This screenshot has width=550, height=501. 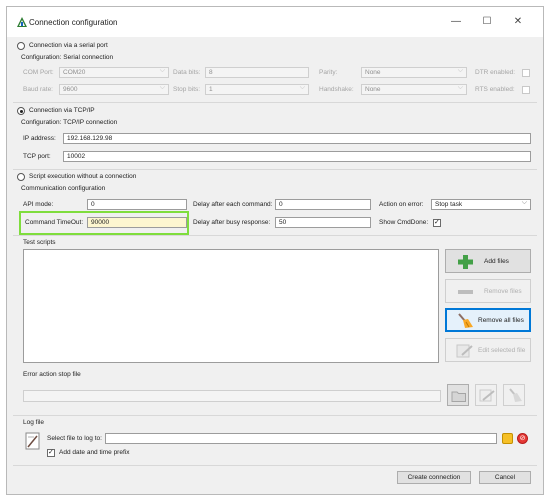 I want to click on handshake-select: None, so click(x=414, y=89).